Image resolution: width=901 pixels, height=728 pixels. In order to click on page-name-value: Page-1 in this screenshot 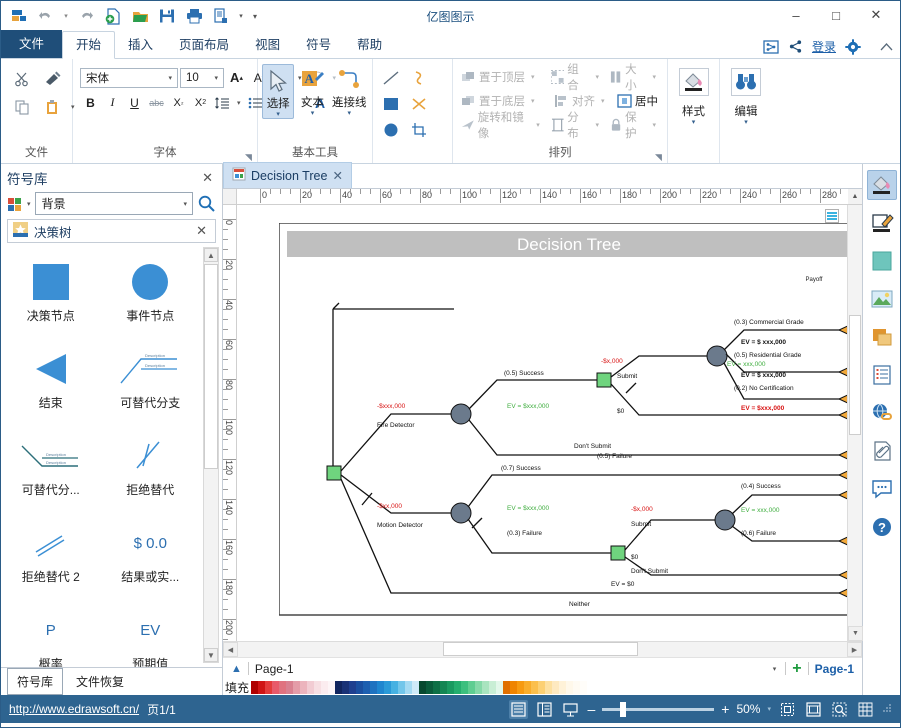, I will do `click(274, 669)`.